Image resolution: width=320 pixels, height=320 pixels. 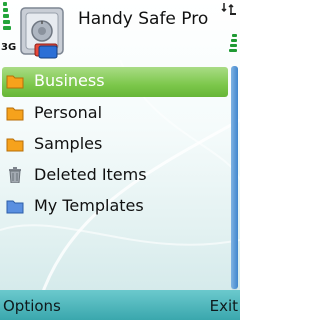 I want to click on blue-folder-icon, so click(x=15, y=207).